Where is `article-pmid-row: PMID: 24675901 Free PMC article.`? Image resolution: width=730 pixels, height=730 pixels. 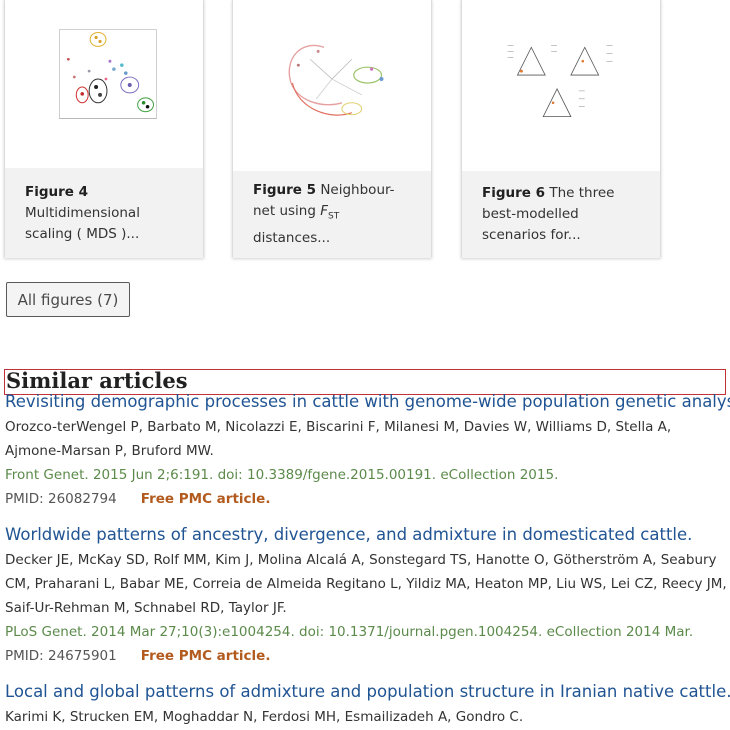 article-pmid-row: PMID: 24675901 Free PMC article. is located at coordinates (366, 656).